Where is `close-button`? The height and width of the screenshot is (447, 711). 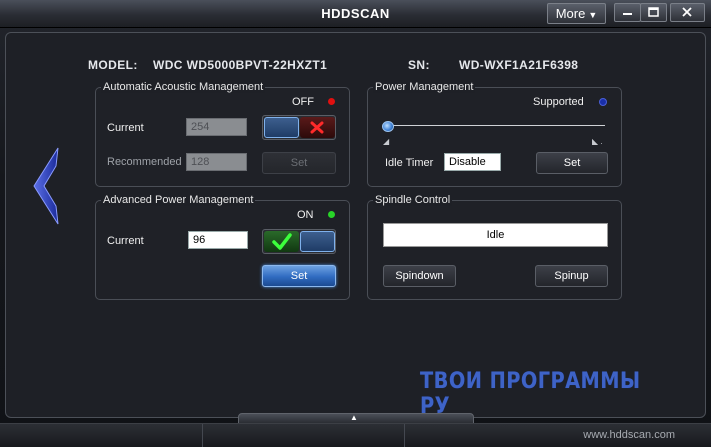 close-button is located at coordinates (687, 12).